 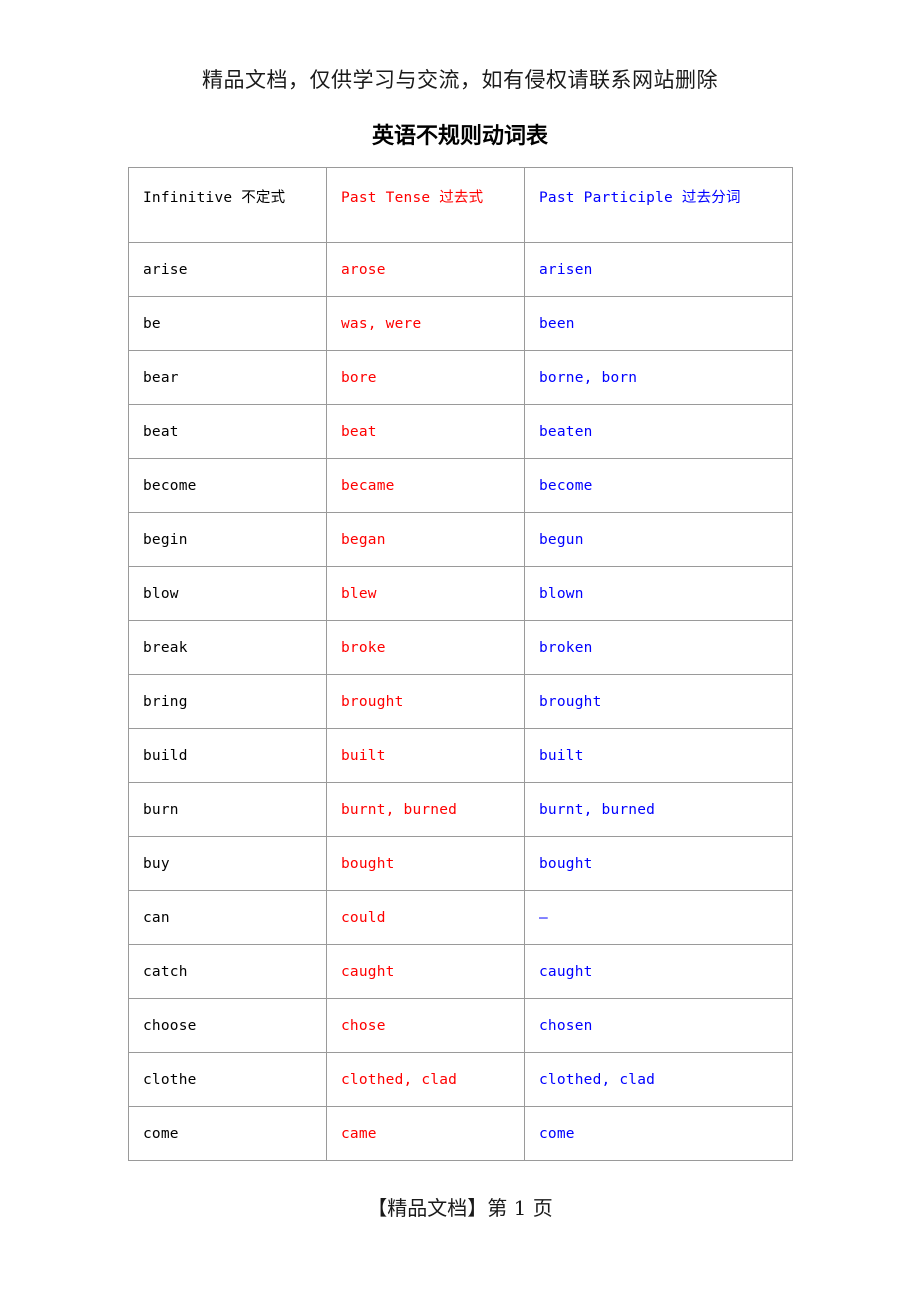 I want to click on table-row: burn burnt, burned burnt, burned, so click(x=460, y=809).